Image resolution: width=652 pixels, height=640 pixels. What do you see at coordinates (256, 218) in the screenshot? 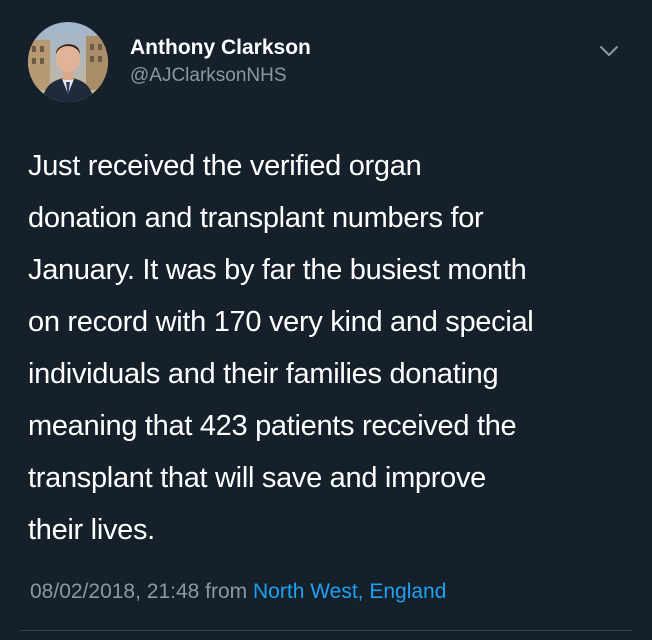
I see `tweet-text-line: donation and transplant numbers for` at bounding box center [256, 218].